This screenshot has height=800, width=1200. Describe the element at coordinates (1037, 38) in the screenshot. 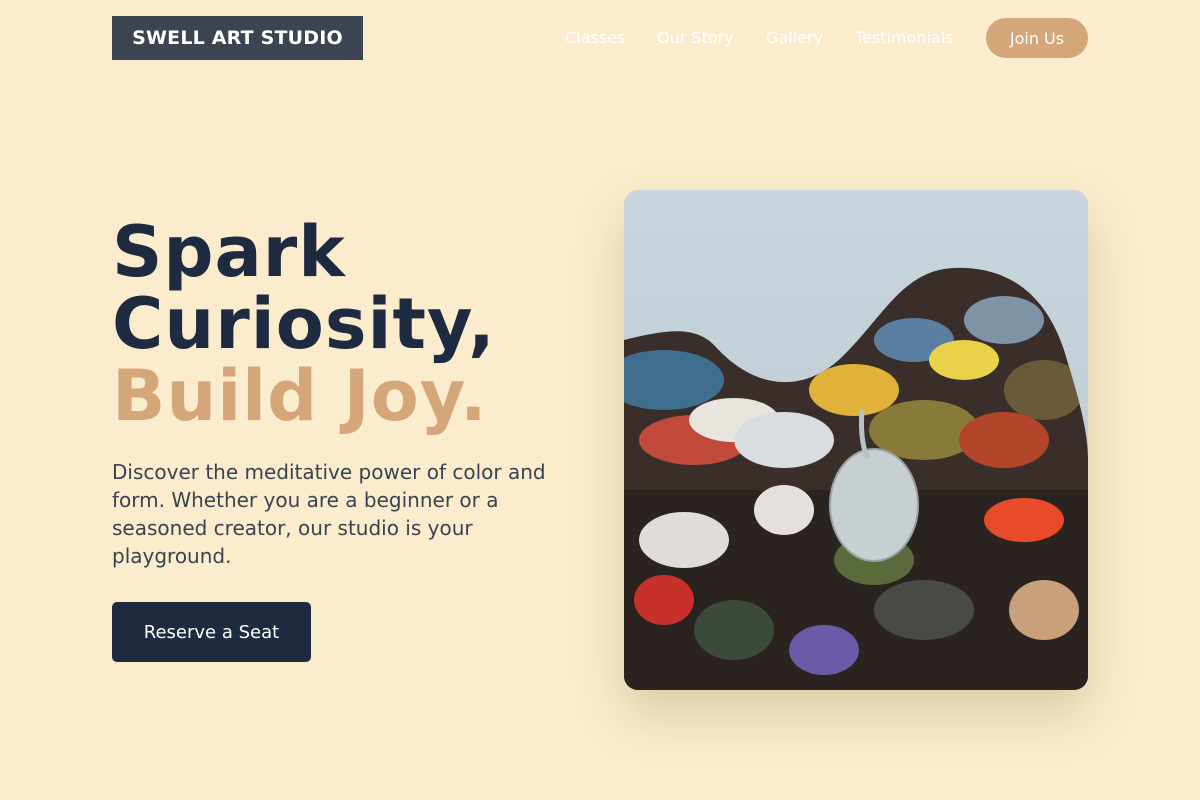

I see `join-us-button: Join Us` at that location.